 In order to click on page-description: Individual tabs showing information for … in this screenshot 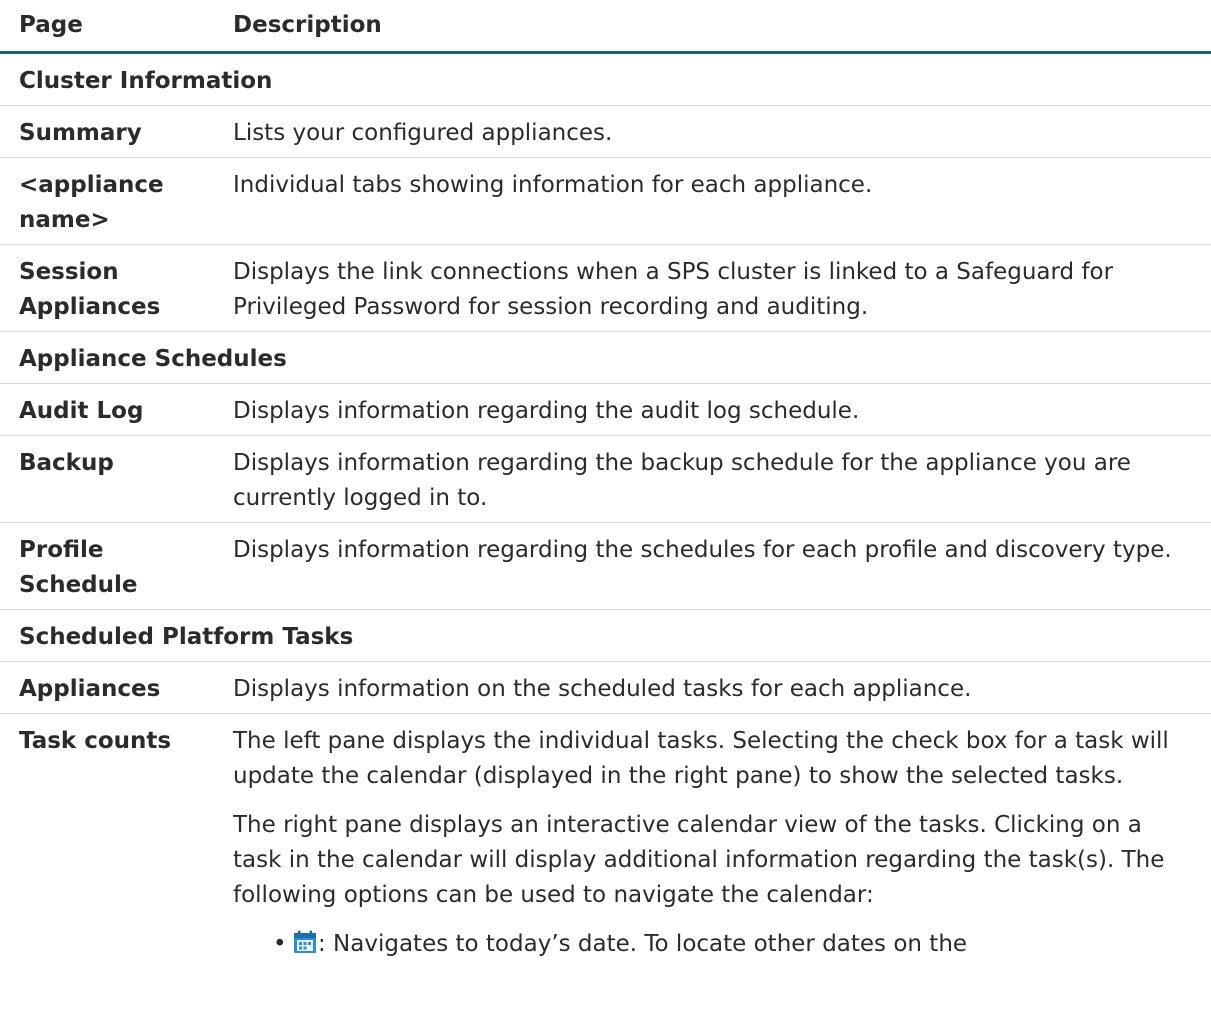, I will do `click(717, 201)`.